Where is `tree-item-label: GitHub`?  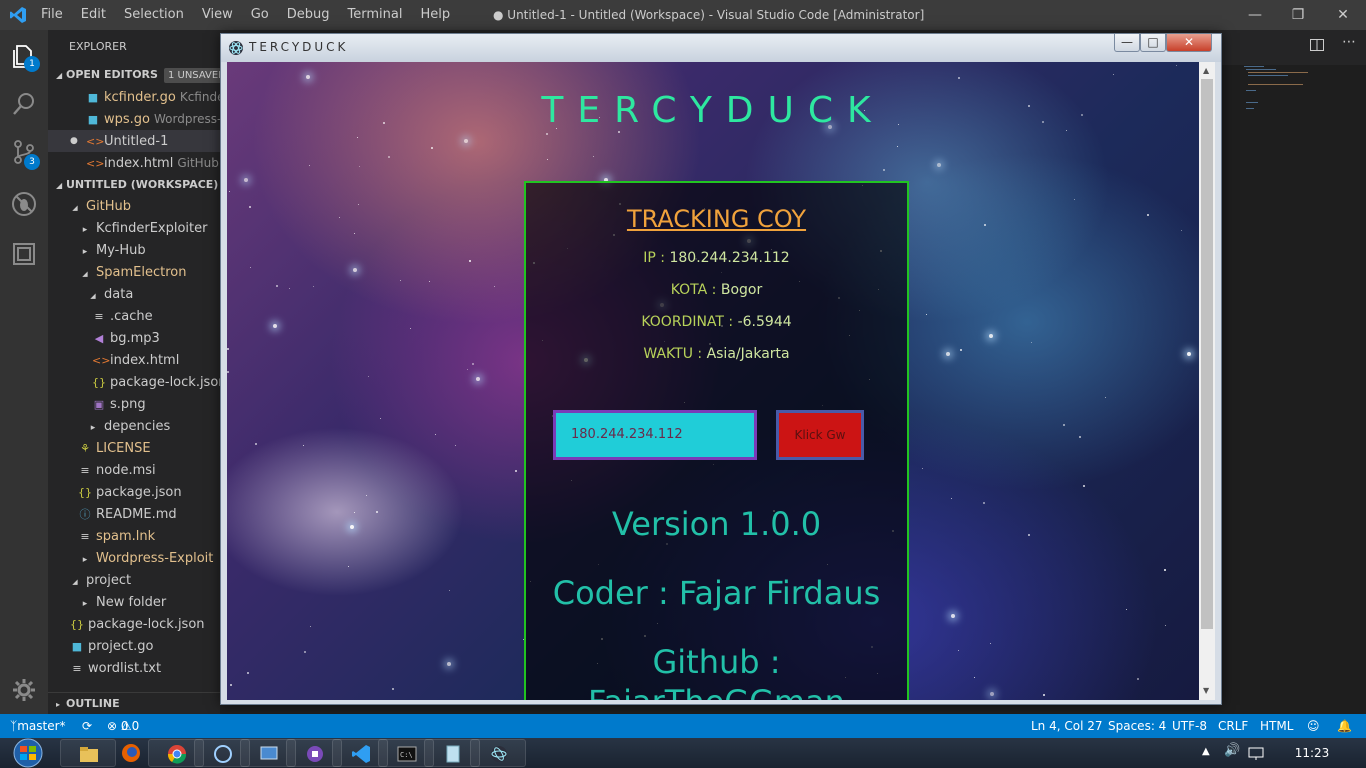
tree-item-label: GitHub is located at coordinates (109, 206).